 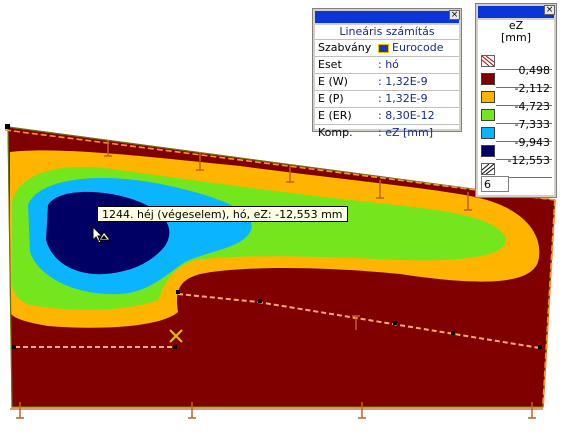 What do you see at coordinates (333, 81) in the screenshot?
I see `calc-row-key: E (W)` at bounding box center [333, 81].